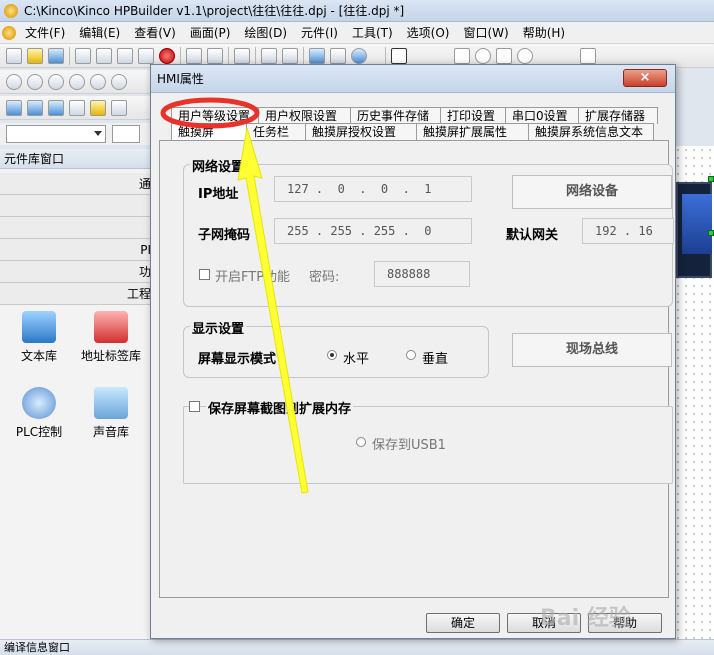 This screenshot has width=714, height=655. What do you see at coordinates (504, 55) in the screenshot?
I see `polygon-icon` at bounding box center [504, 55].